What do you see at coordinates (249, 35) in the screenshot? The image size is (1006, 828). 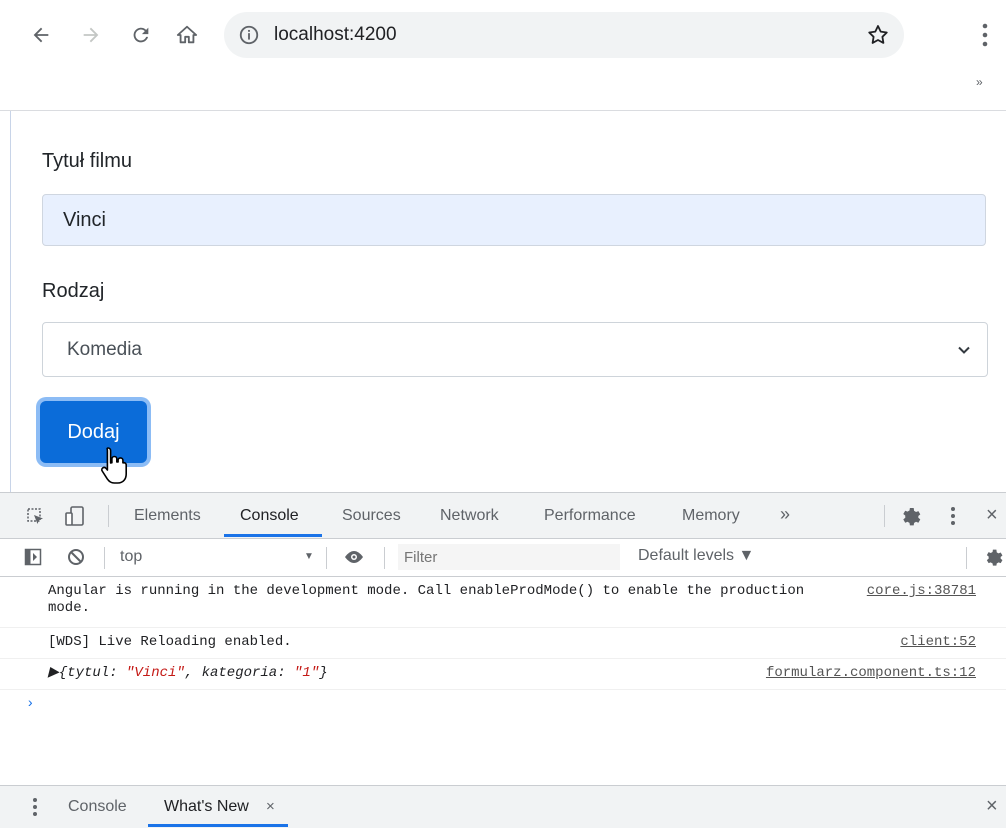 I see `info-icon` at bounding box center [249, 35].